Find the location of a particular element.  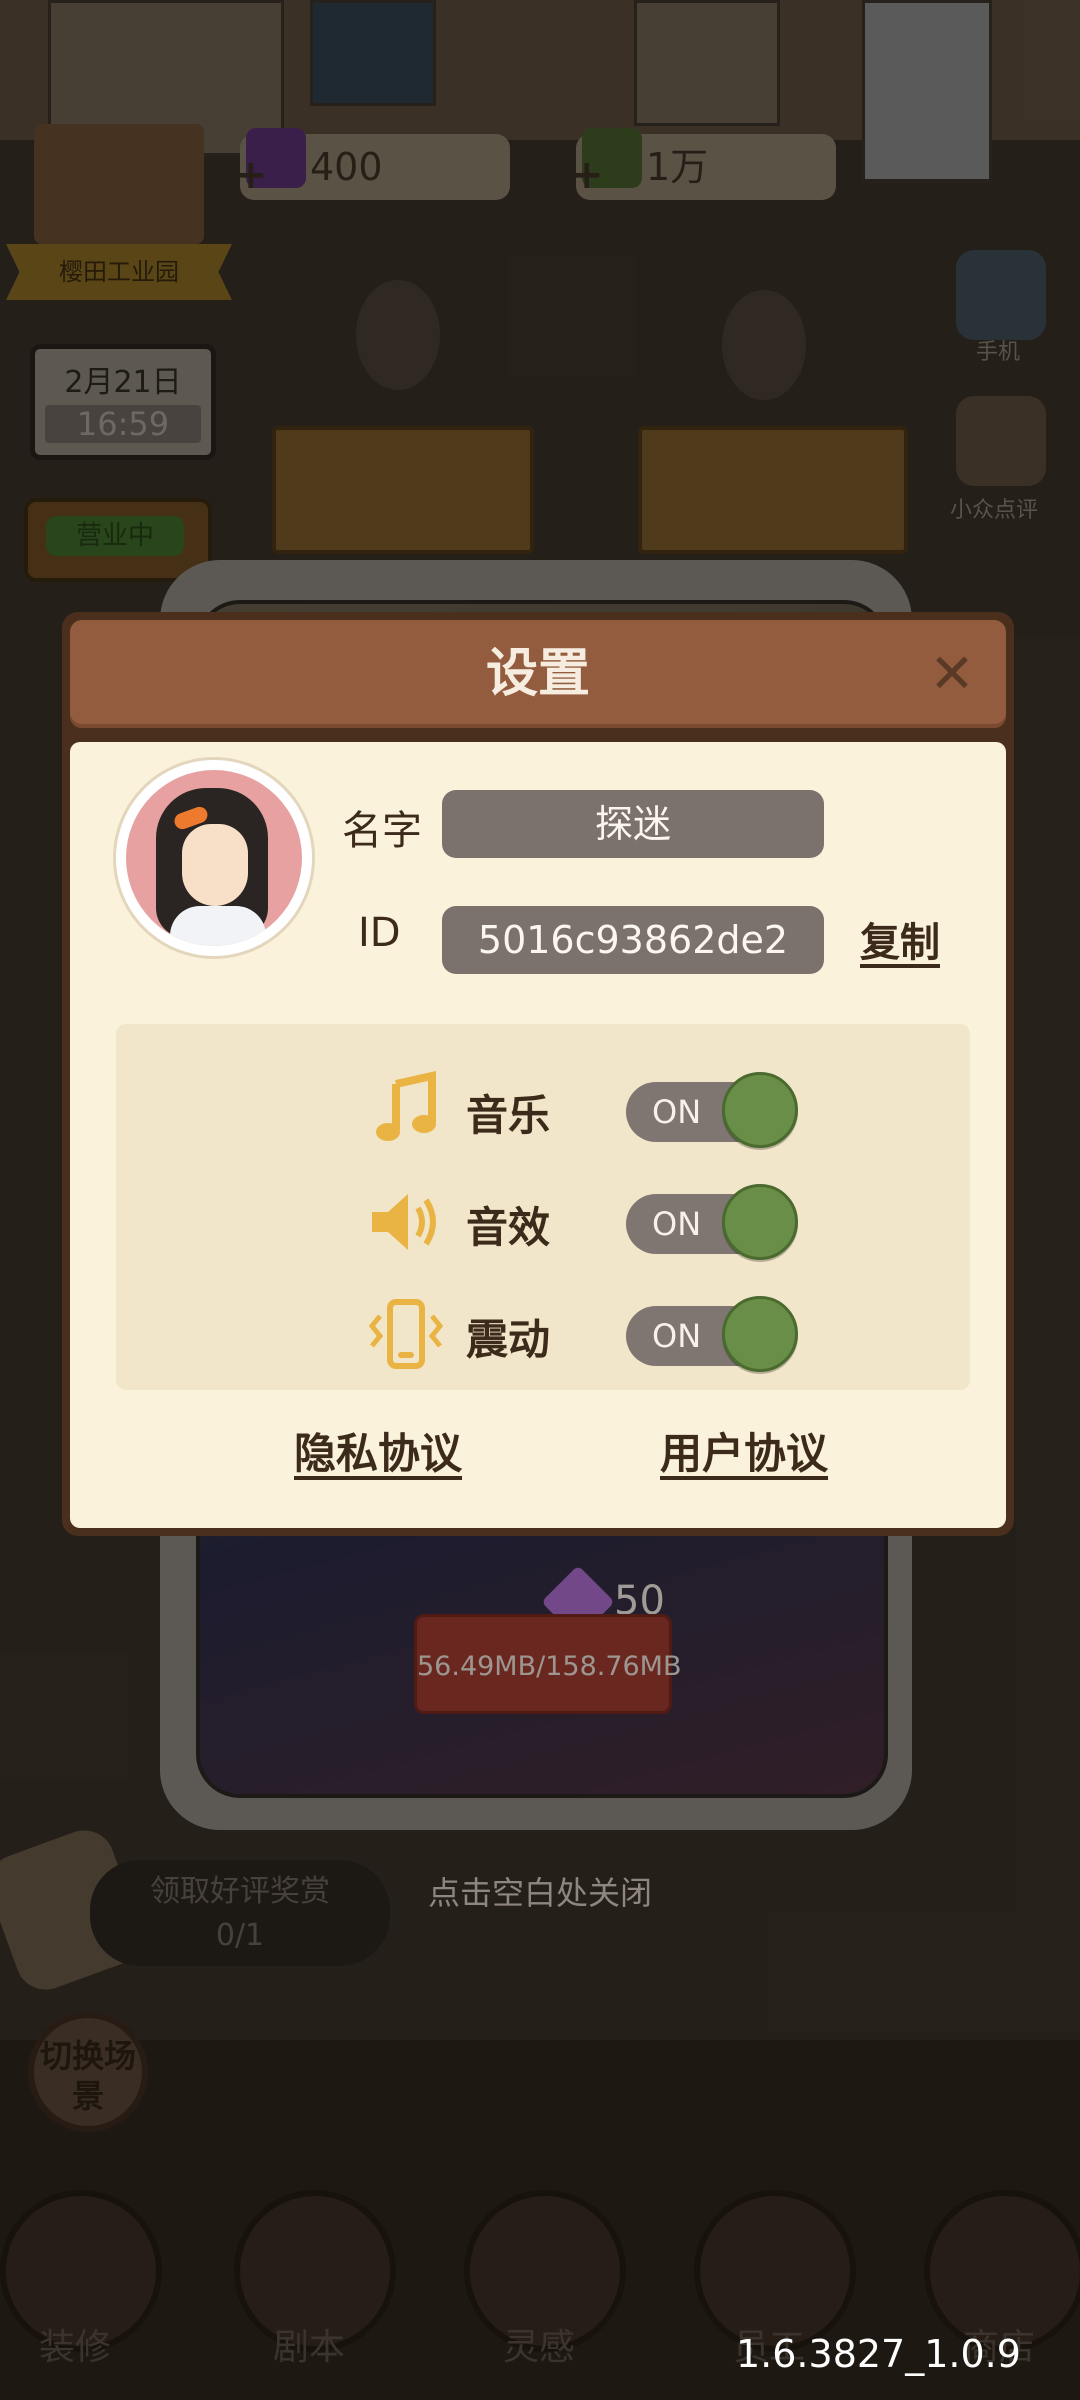

copy-id-button: 复制 is located at coordinates (900, 939).